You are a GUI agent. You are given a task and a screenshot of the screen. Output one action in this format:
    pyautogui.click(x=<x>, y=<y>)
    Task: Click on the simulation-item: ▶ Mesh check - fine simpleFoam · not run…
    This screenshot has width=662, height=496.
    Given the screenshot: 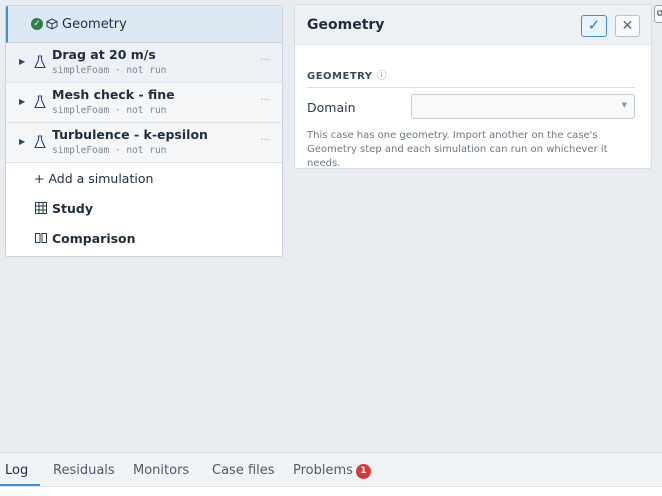 What is the action you would take?
    pyautogui.click(x=144, y=103)
    